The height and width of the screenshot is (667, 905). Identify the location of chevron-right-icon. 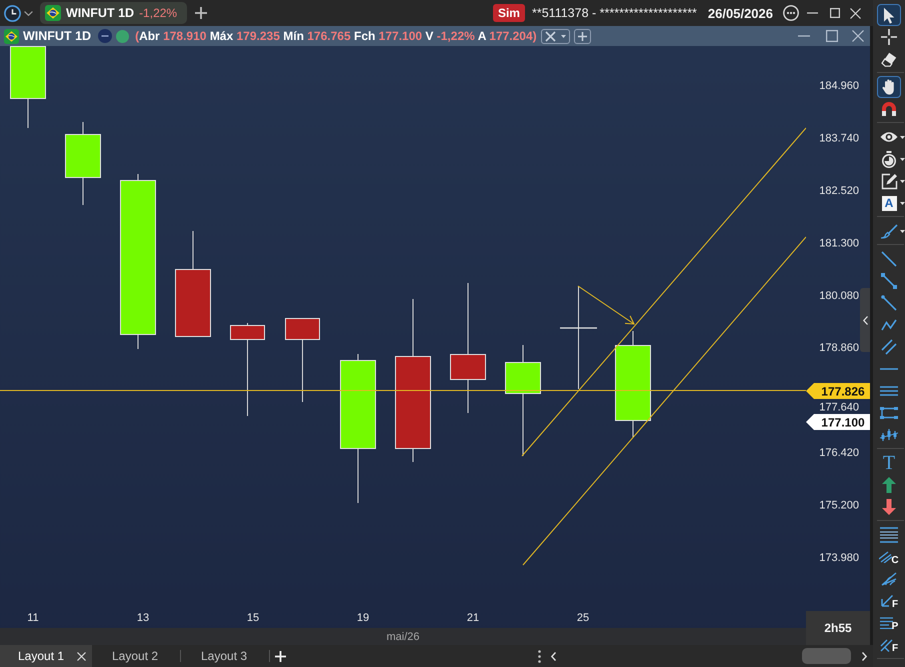
(864, 656).